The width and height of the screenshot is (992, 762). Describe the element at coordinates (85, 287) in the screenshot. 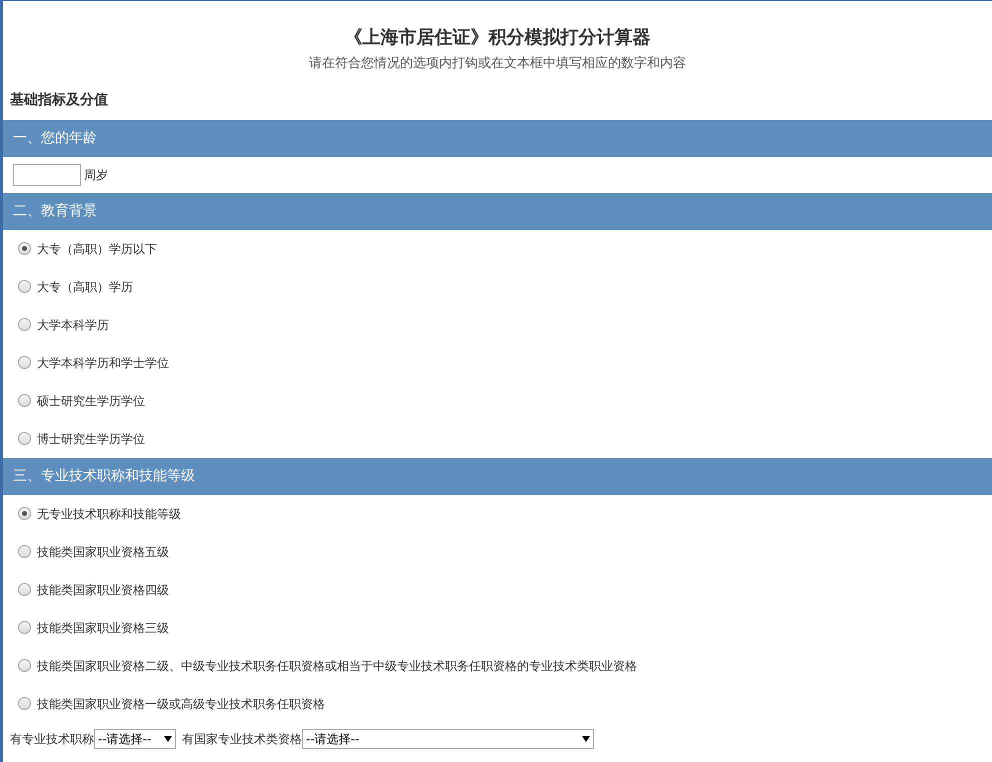

I see `option-label: 大专（高职）学历` at that location.